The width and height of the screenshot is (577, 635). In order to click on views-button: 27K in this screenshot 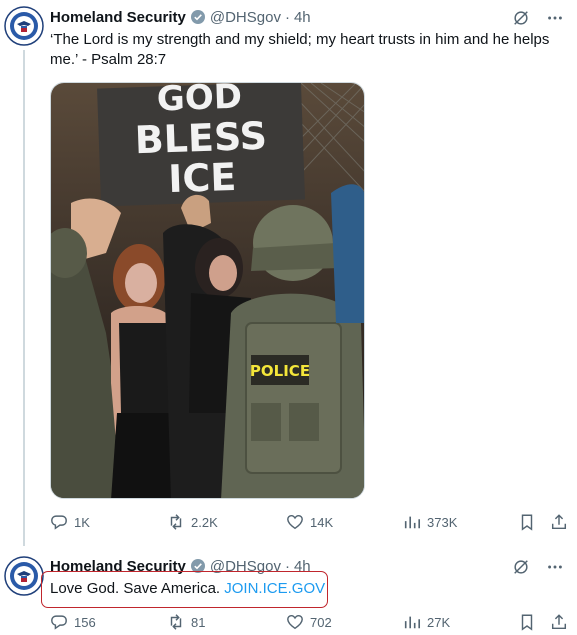, I will do `click(426, 622)`.